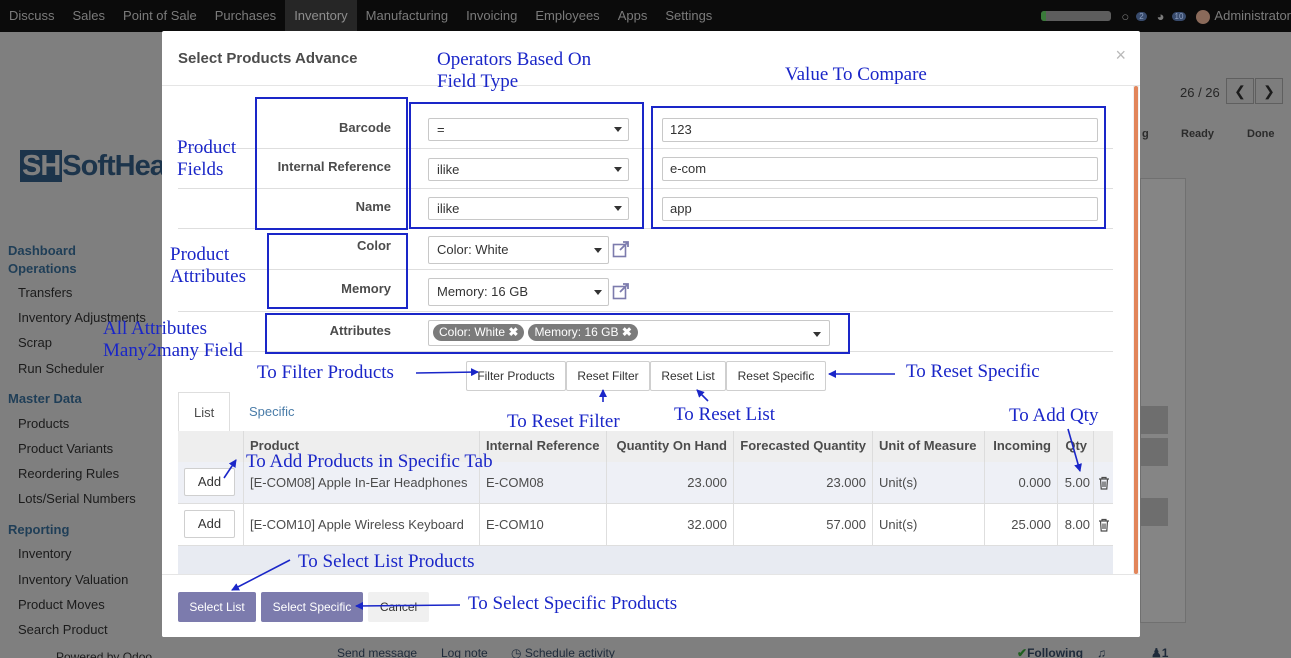  Describe the element at coordinates (230, 469) in the screenshot. I see `arrow-to-add-products` at that location.